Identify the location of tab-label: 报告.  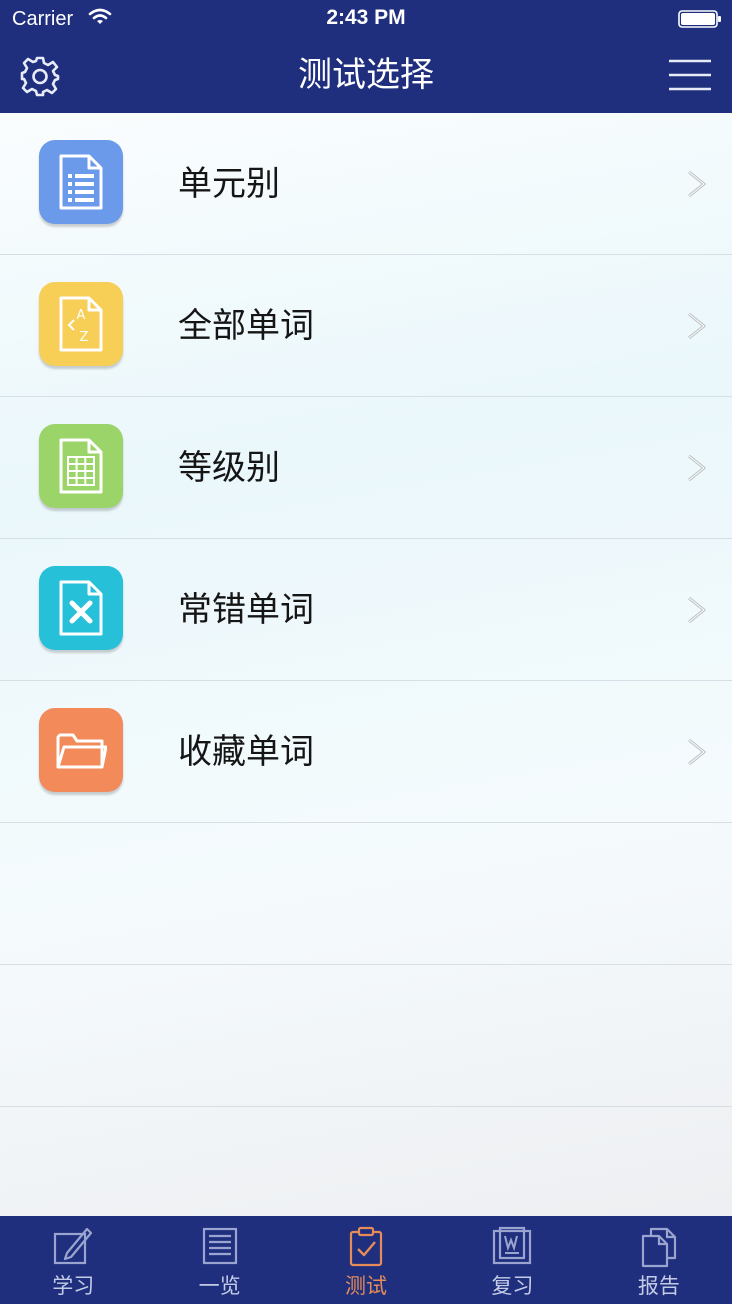
(658, 1286).